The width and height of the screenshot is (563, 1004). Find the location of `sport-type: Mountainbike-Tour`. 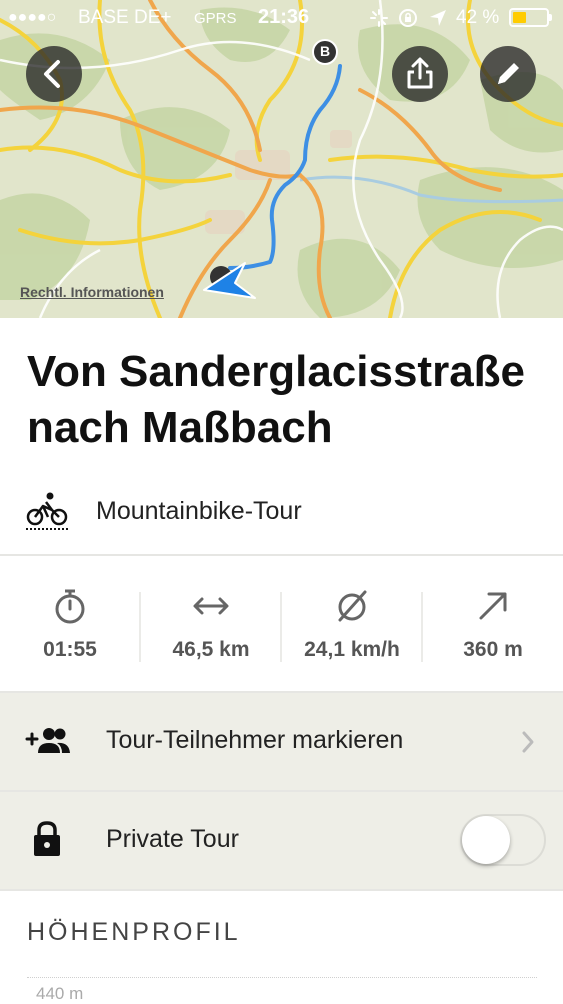

sport-type: Mountainbike-Tour is located at coordinates (276, 510).